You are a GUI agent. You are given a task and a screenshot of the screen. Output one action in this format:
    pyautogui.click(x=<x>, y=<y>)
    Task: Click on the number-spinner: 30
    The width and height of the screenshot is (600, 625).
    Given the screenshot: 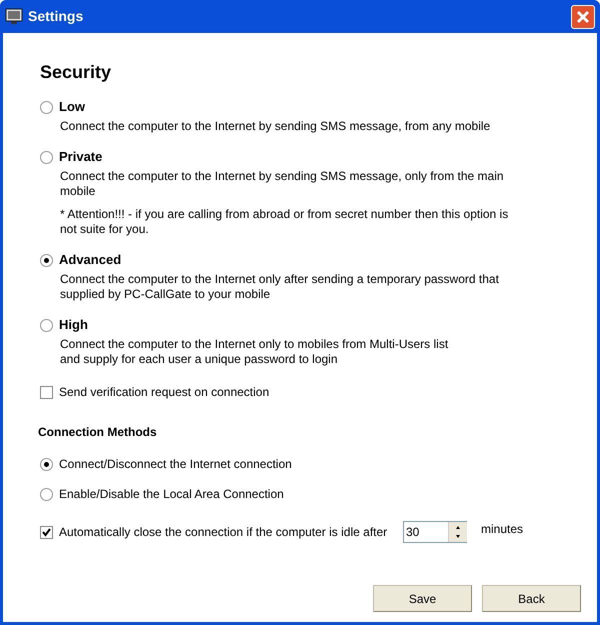 What is the action you would take?
    pyautogui.click(x=435, y=532)
    